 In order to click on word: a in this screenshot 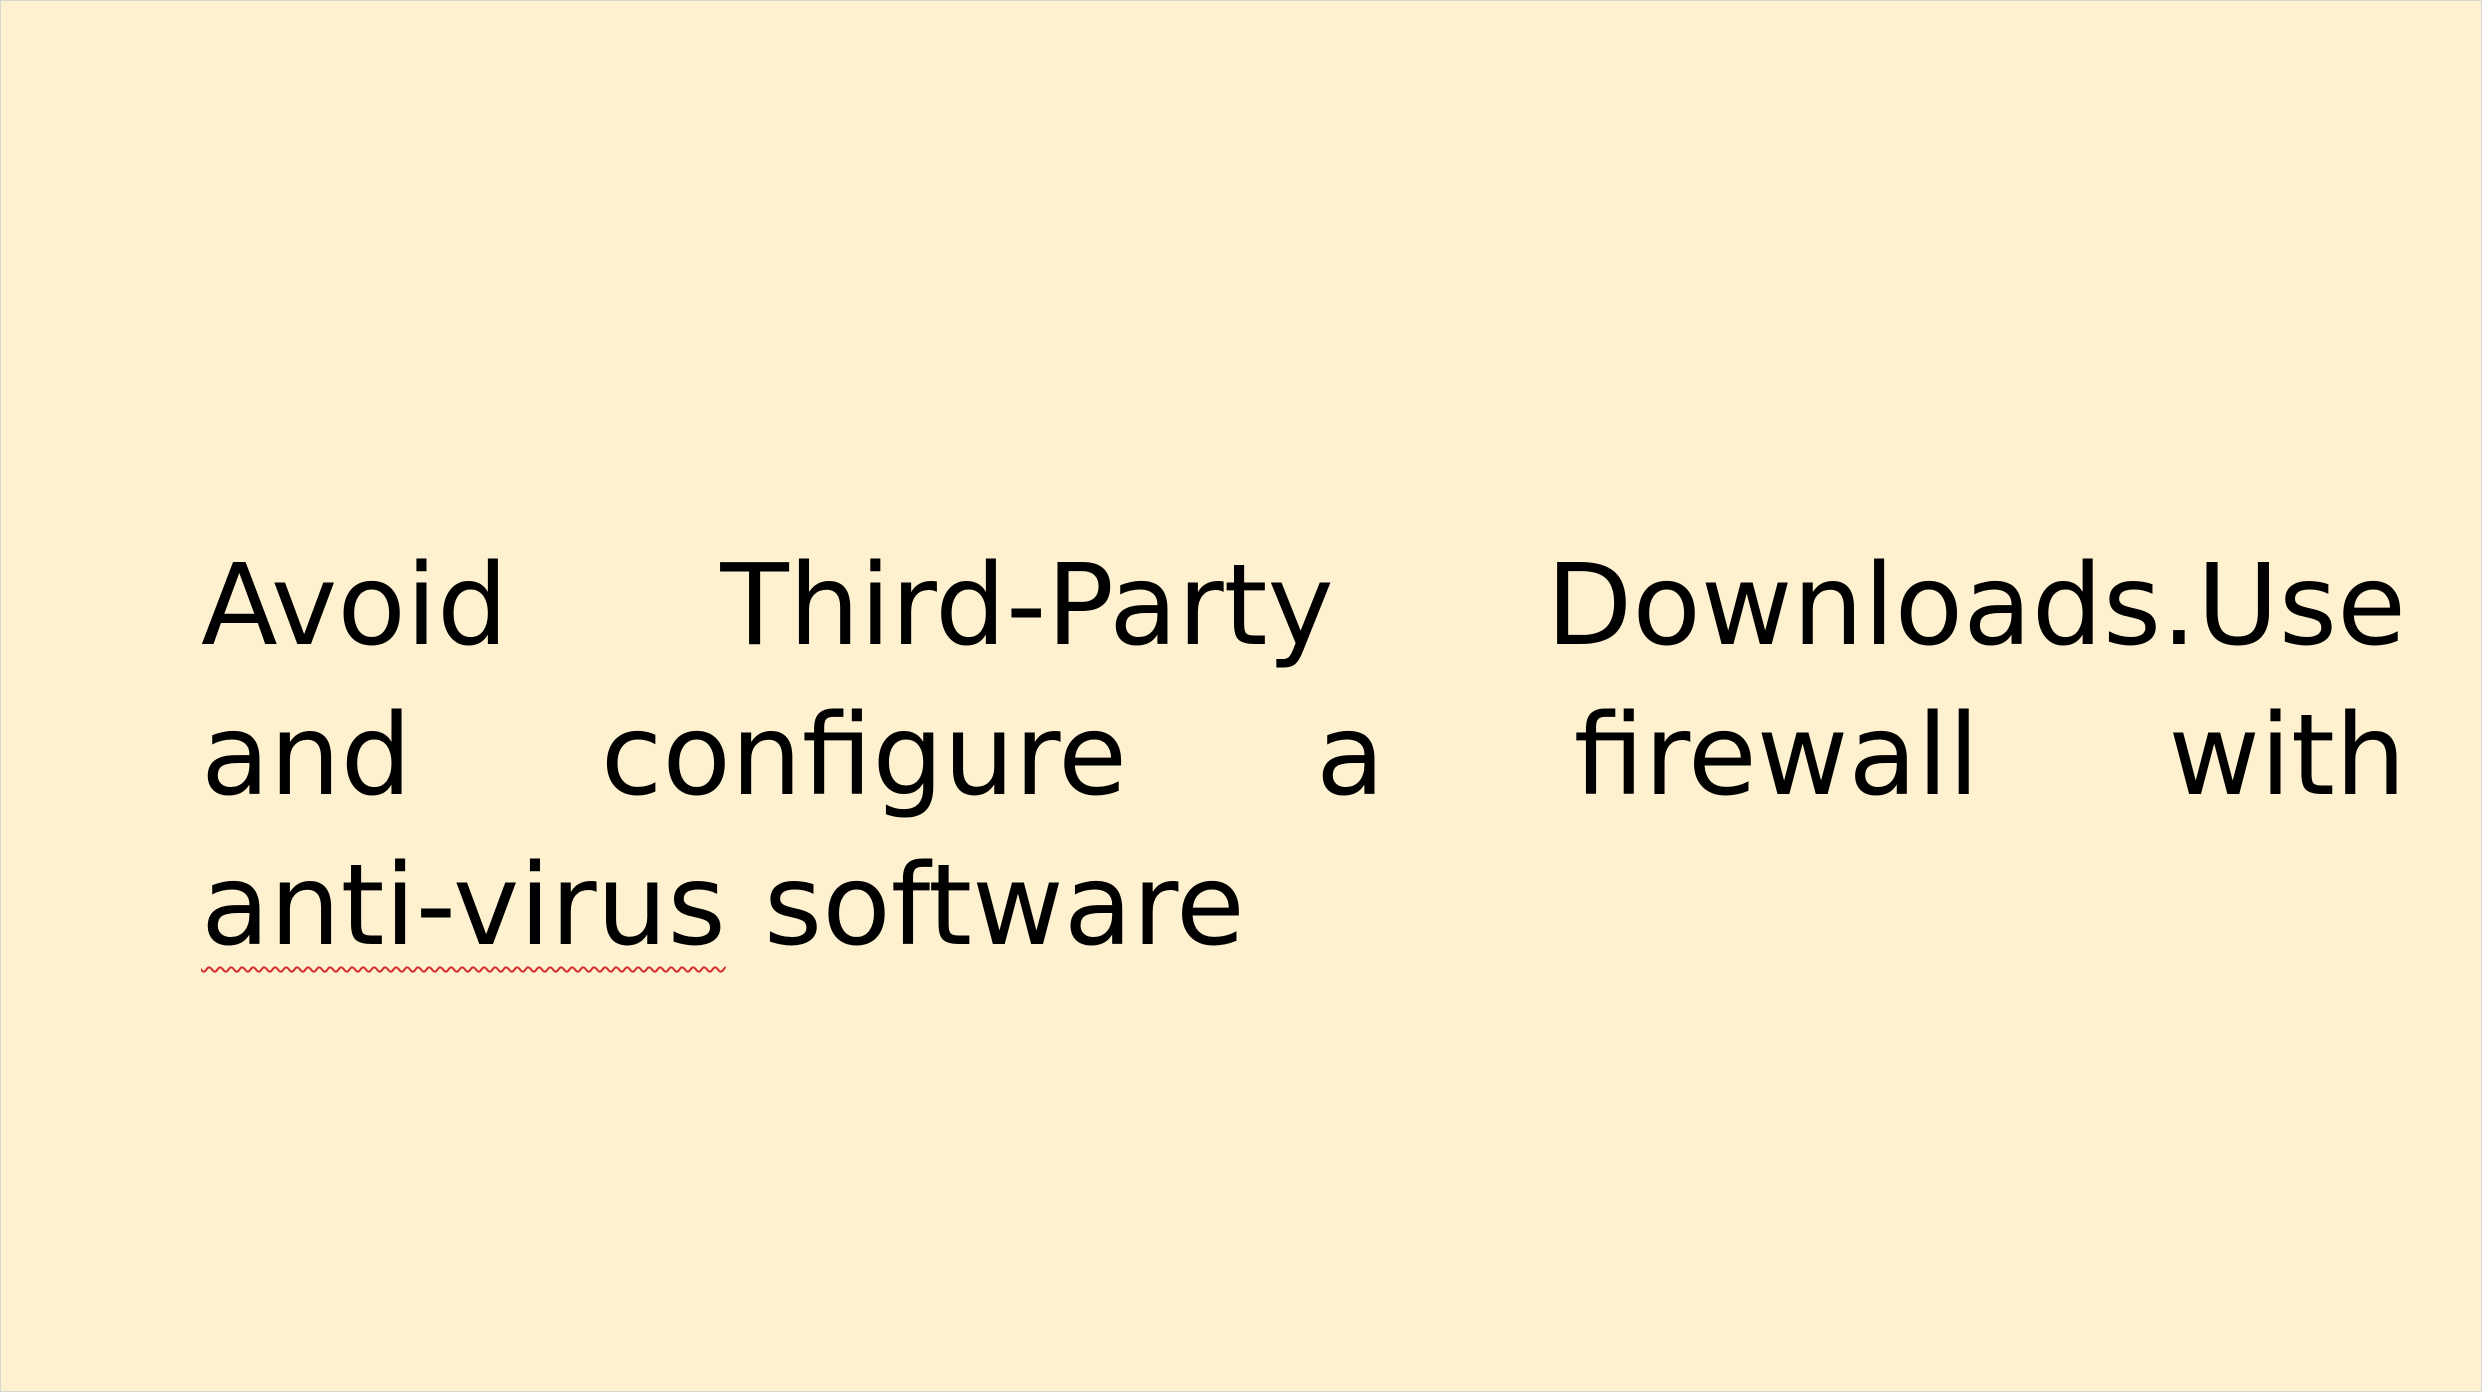, I will do `click(1350, 756)`.